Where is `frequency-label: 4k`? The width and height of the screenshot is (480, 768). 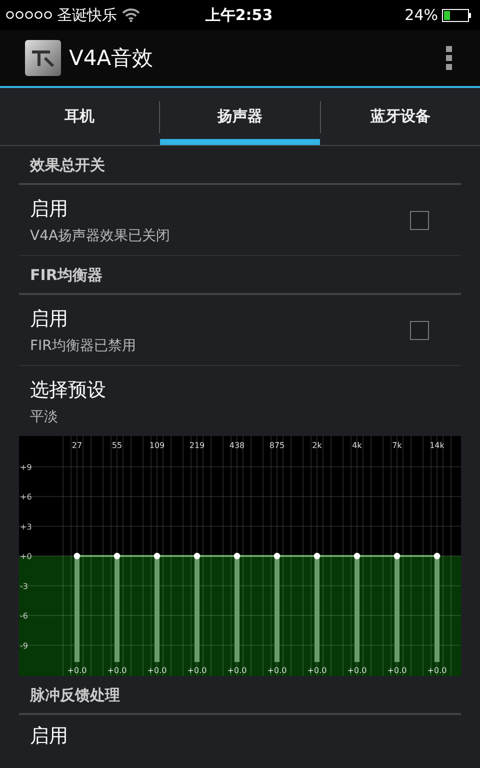 frequency-label: 4k is located at coordinates (357, 445).